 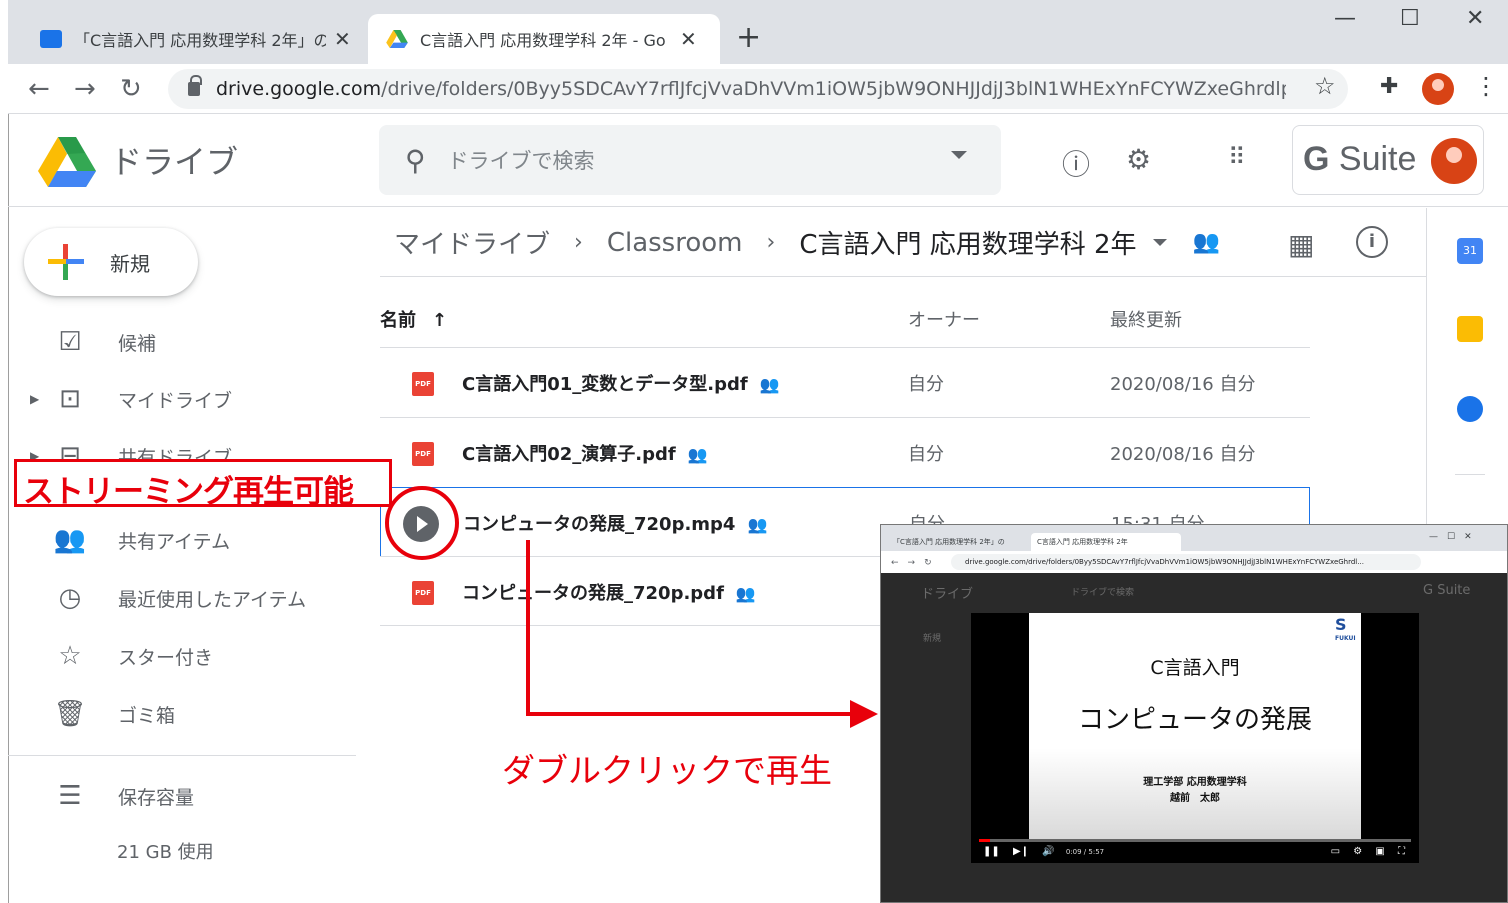 I want to click on next-icon: ▶❙, so click(x=1021, y=851).